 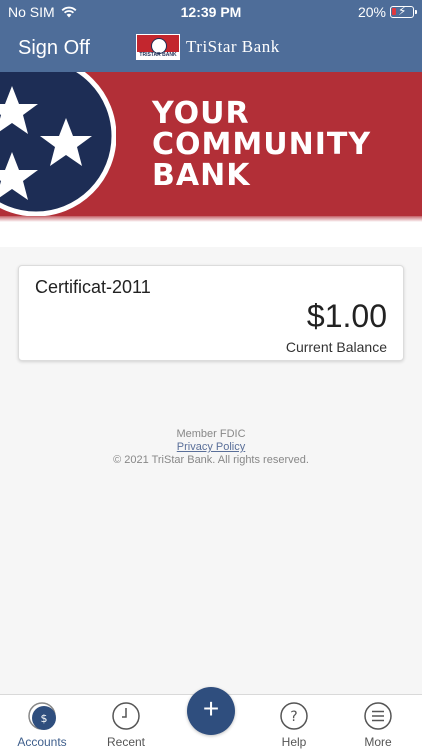 What do you see at coordinates (378, 742) in the screenshot?
I see `tab-more-label: More` at bounding box center [378, 742].